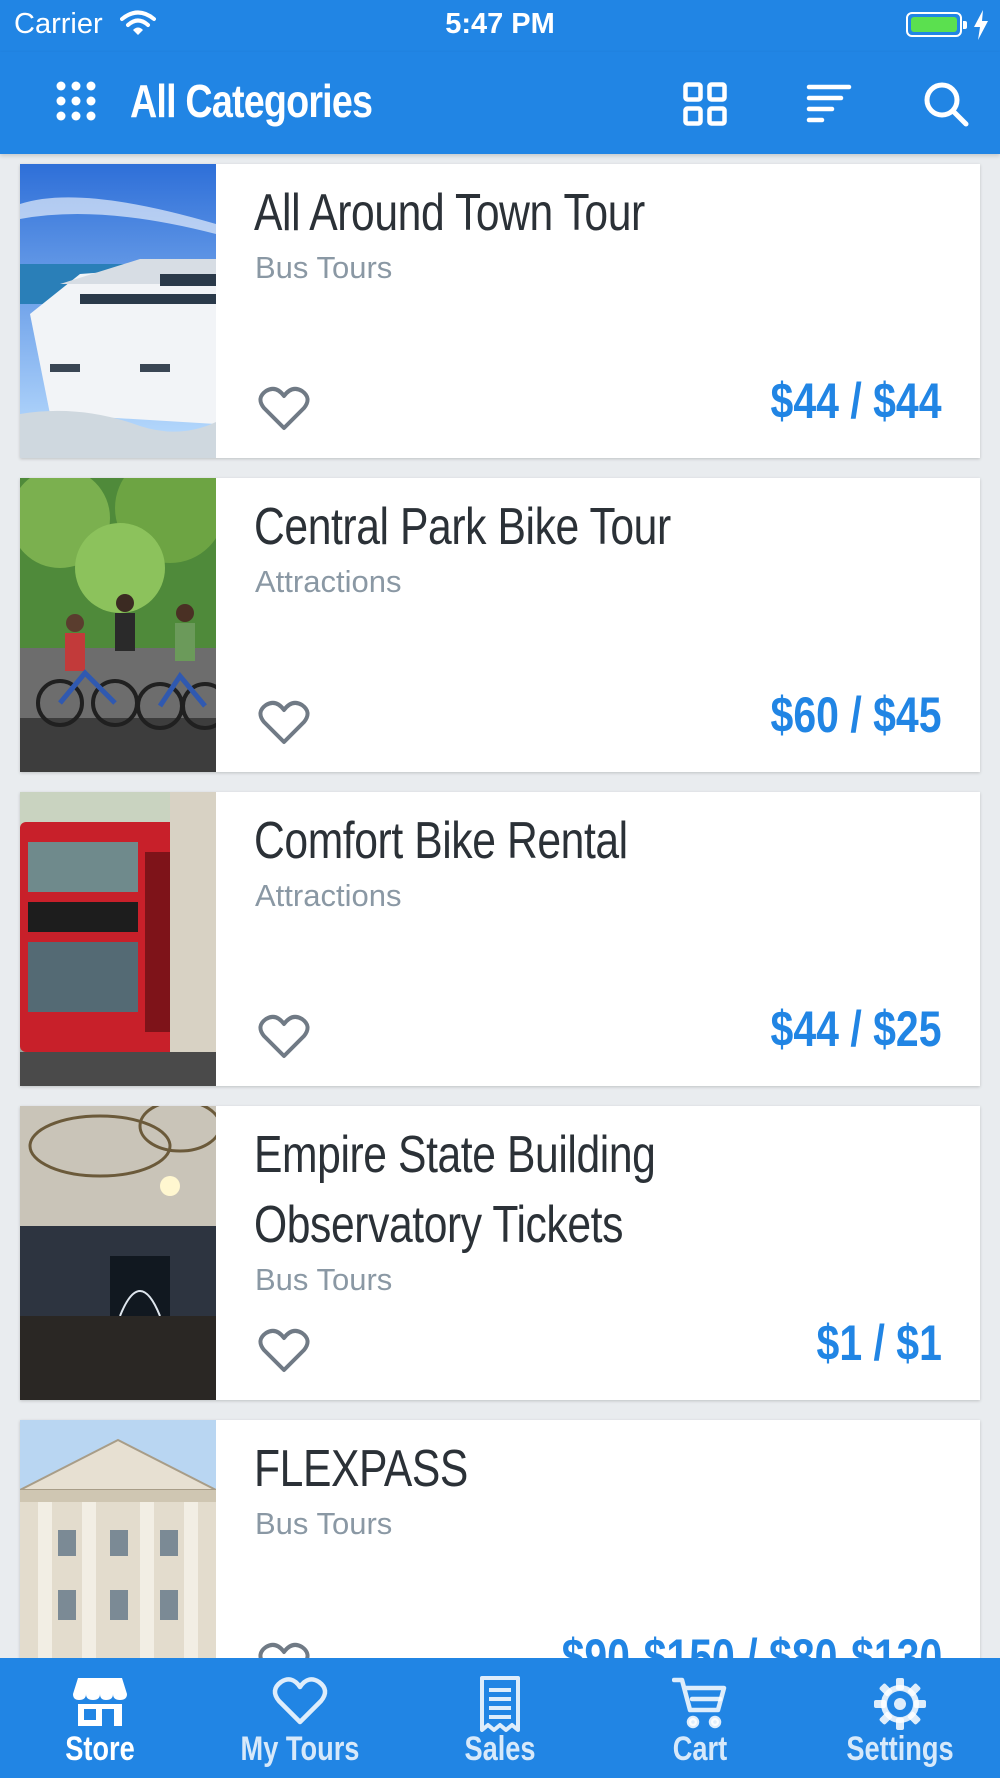 This screenshot has height=1778, width=1000. Describe the element at coordinates (118, 311) in the screenshot. I see `yacht-photo` at that location.